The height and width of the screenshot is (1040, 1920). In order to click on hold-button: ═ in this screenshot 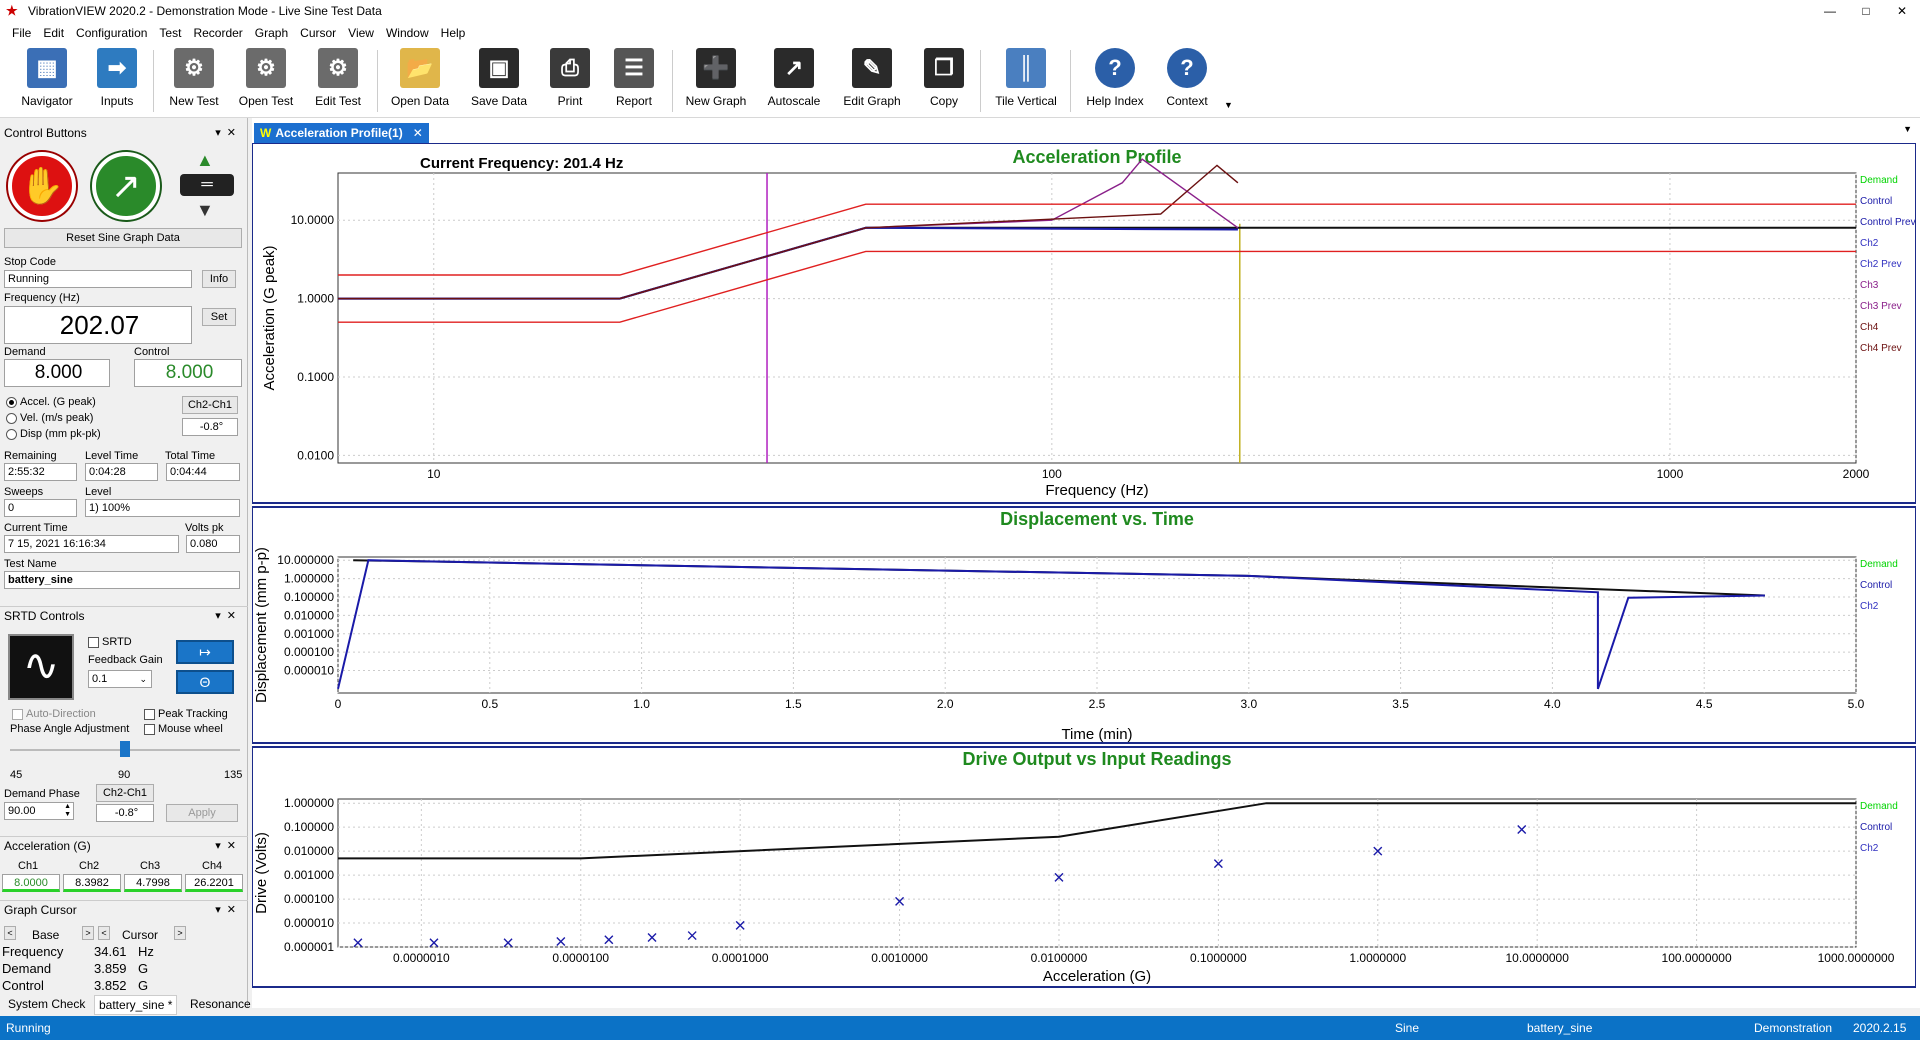, I will do `click(207, 185)`.